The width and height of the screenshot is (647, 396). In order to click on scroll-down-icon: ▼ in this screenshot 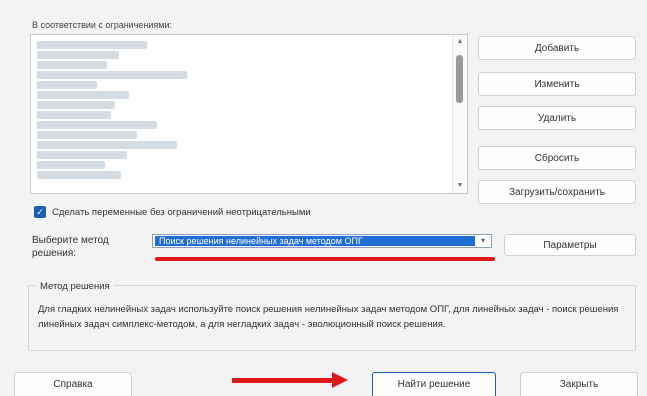, I will do `click(460, 185)`.